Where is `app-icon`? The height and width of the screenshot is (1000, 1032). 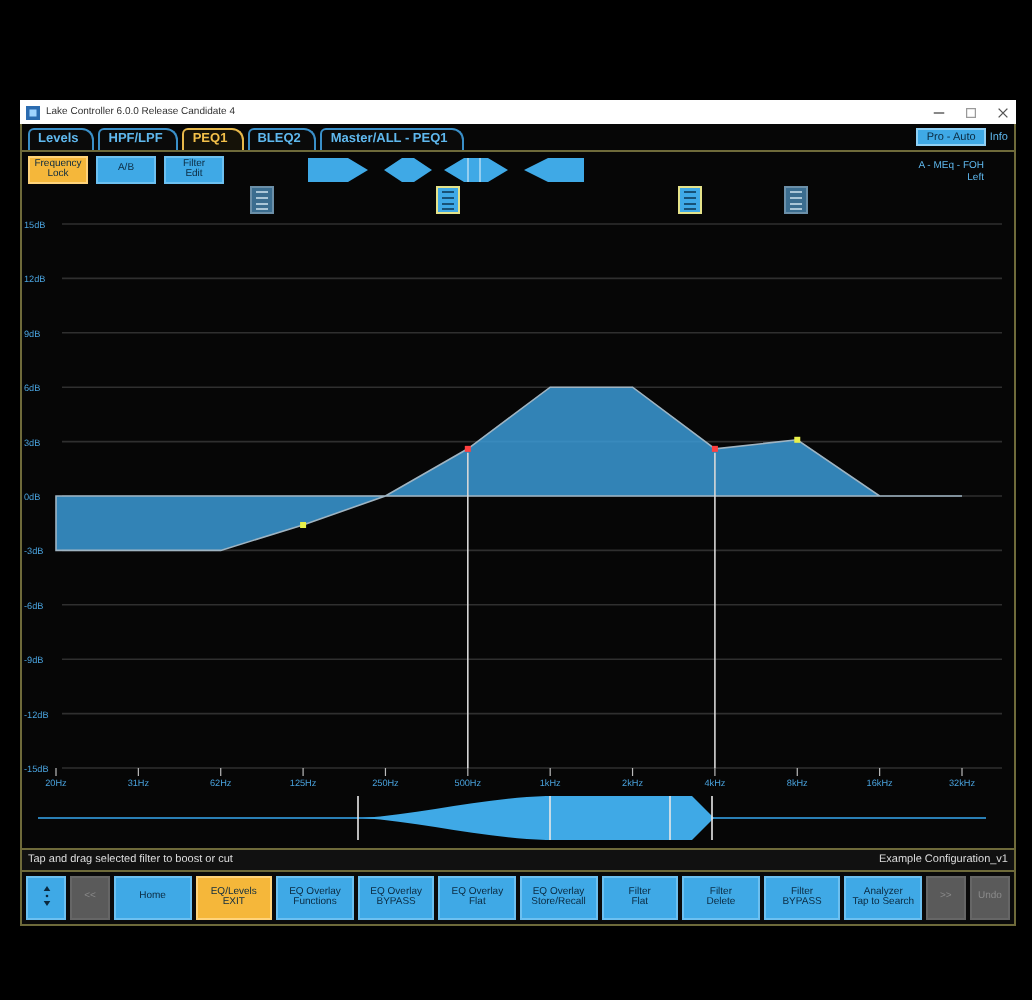
app-icon is located at coordinates (33, 112).